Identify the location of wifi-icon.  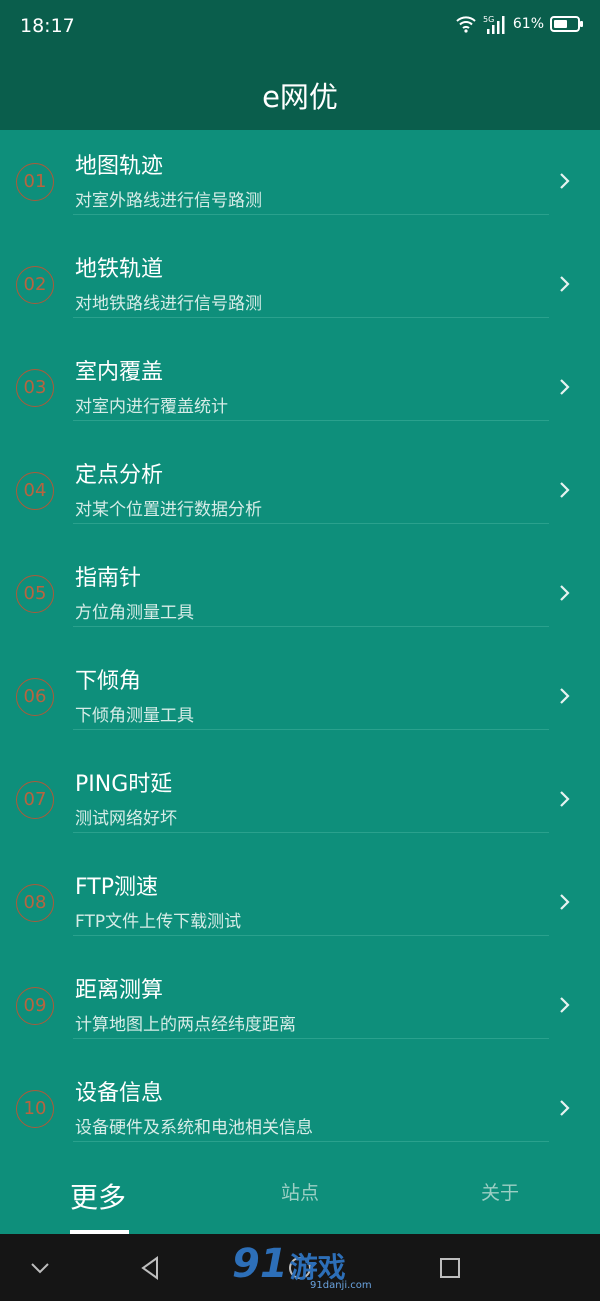
(466, 24).